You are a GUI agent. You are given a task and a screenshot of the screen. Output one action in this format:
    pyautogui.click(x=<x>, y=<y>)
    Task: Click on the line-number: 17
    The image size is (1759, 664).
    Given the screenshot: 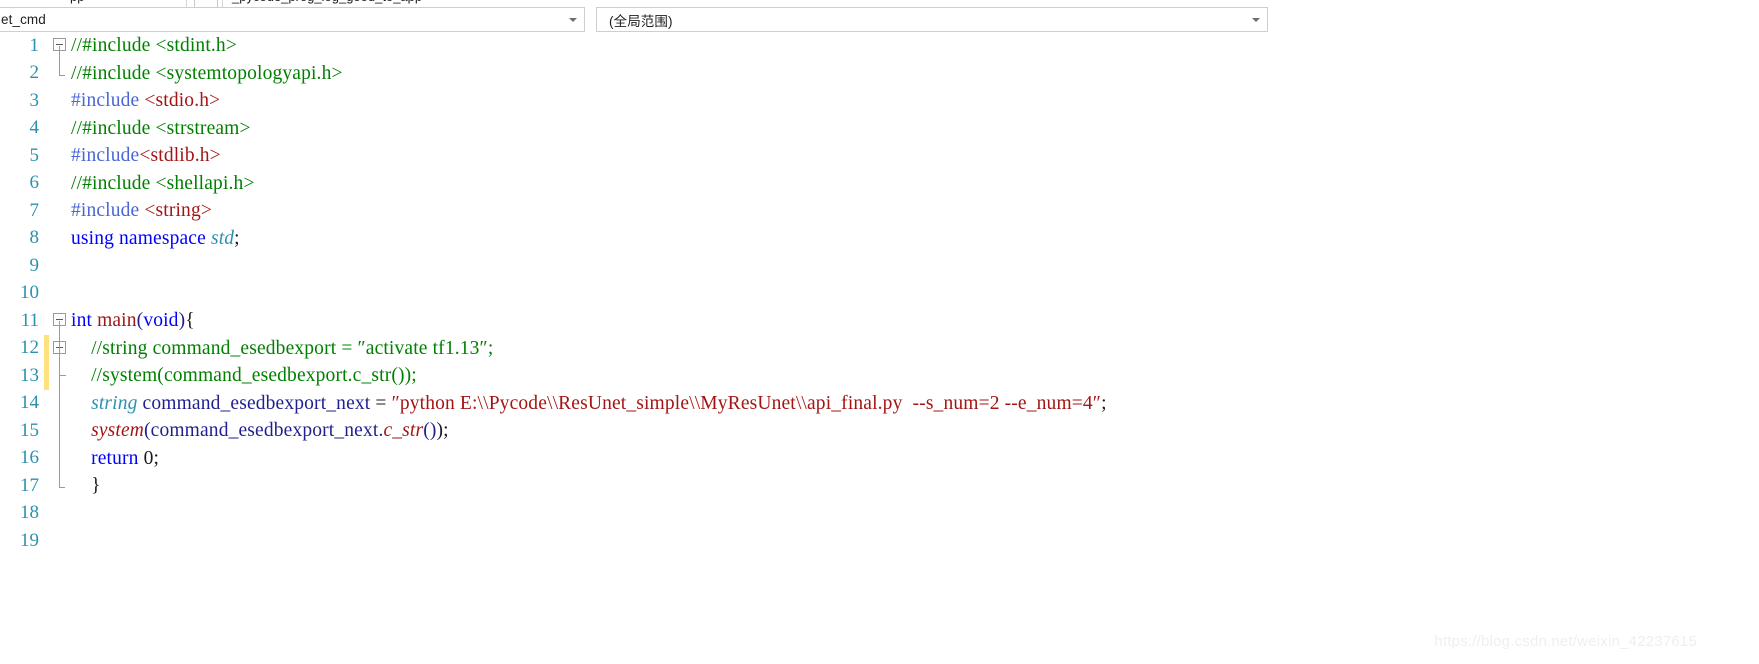 What is the action you would take?
    pyautogui.click(x=29, y=485)
    